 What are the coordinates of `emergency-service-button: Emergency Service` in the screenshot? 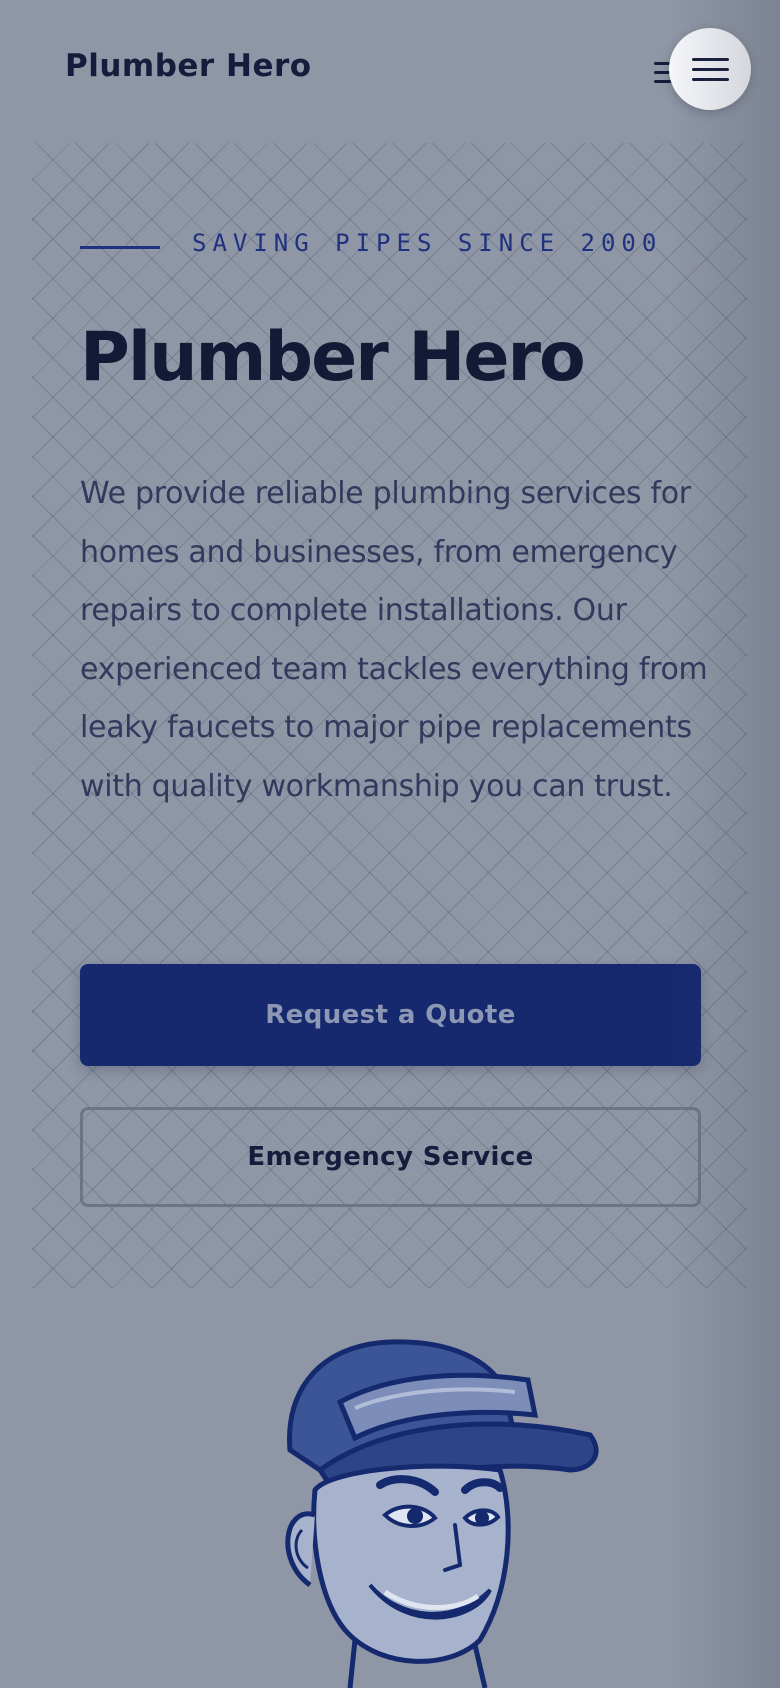 It's located at (390, 1157).